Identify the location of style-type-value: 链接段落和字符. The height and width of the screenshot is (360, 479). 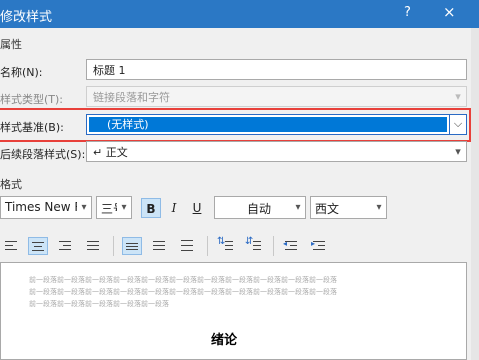
(131, 97).